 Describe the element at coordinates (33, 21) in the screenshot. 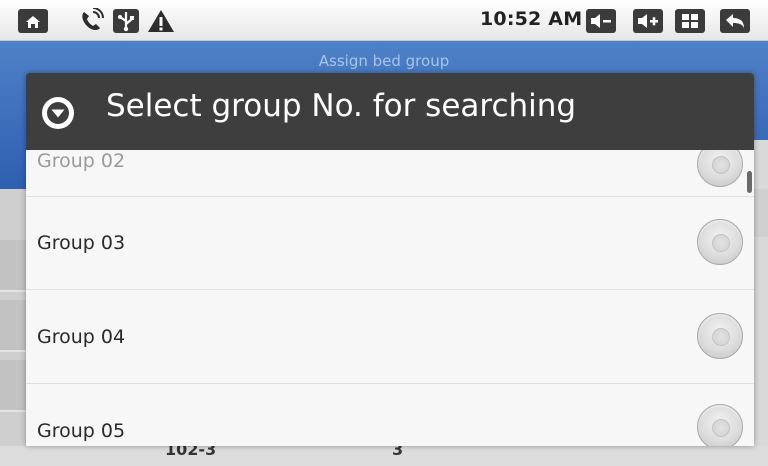

I see `home-icon` at that location.